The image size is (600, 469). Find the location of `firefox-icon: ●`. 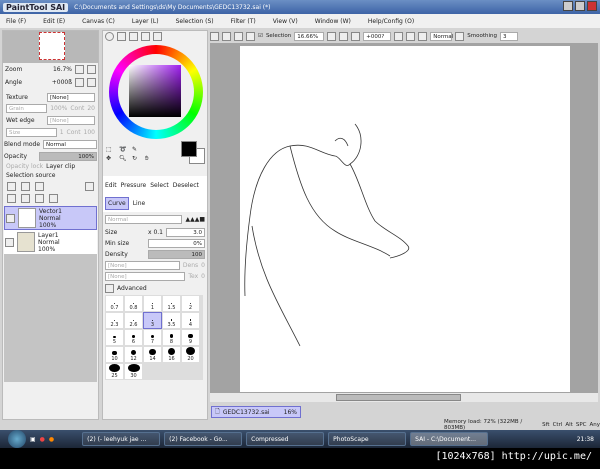

firefox-icon: ● is located at coordinates (51, 439).